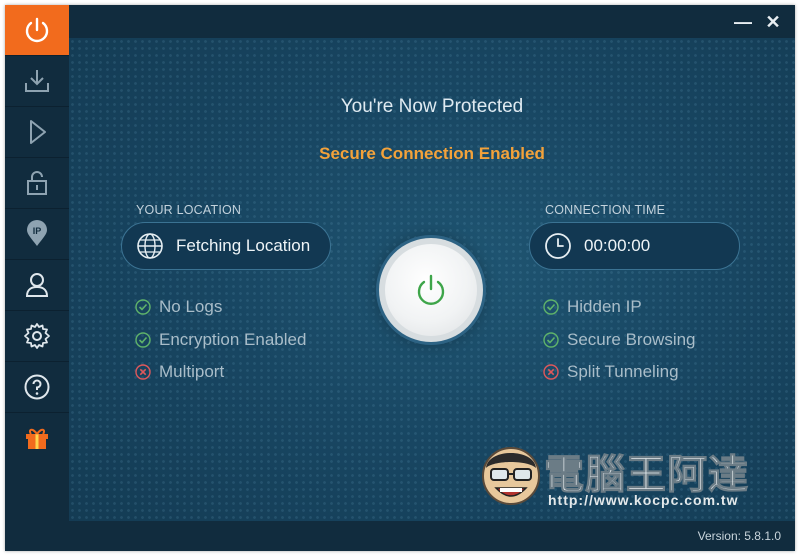 The image size is (800, 558). I want to click on location-box: Fetching Location, so click(226, 246).